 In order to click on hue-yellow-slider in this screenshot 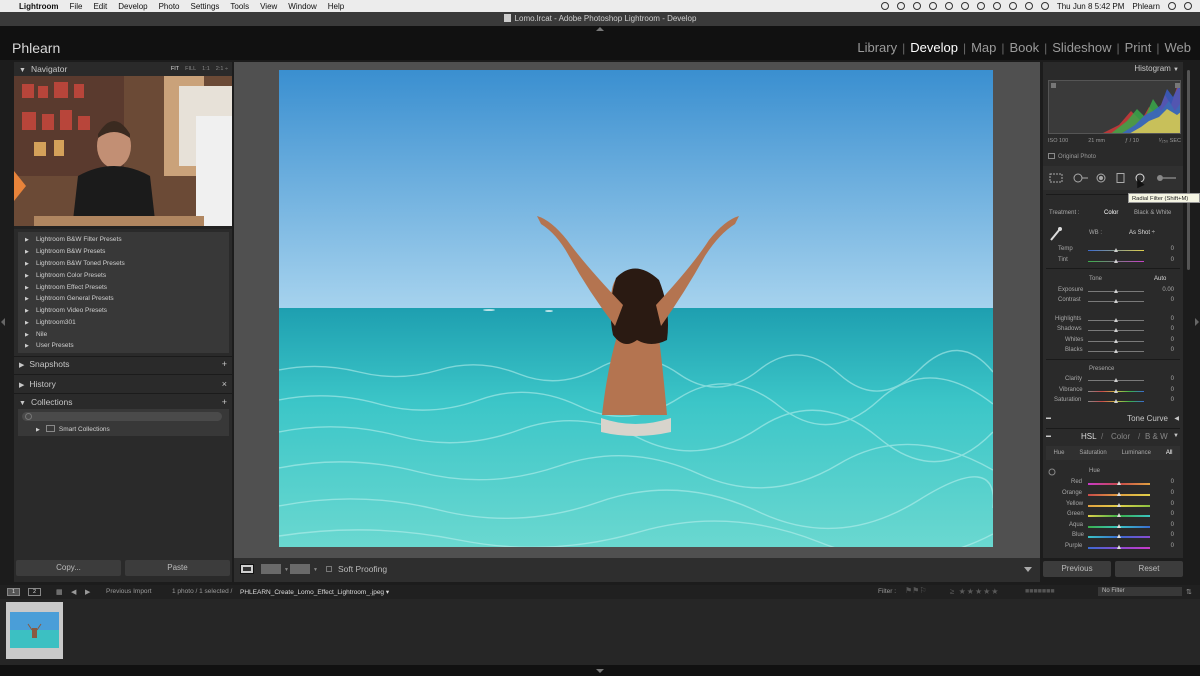, I will do `click(1119, 505)`.